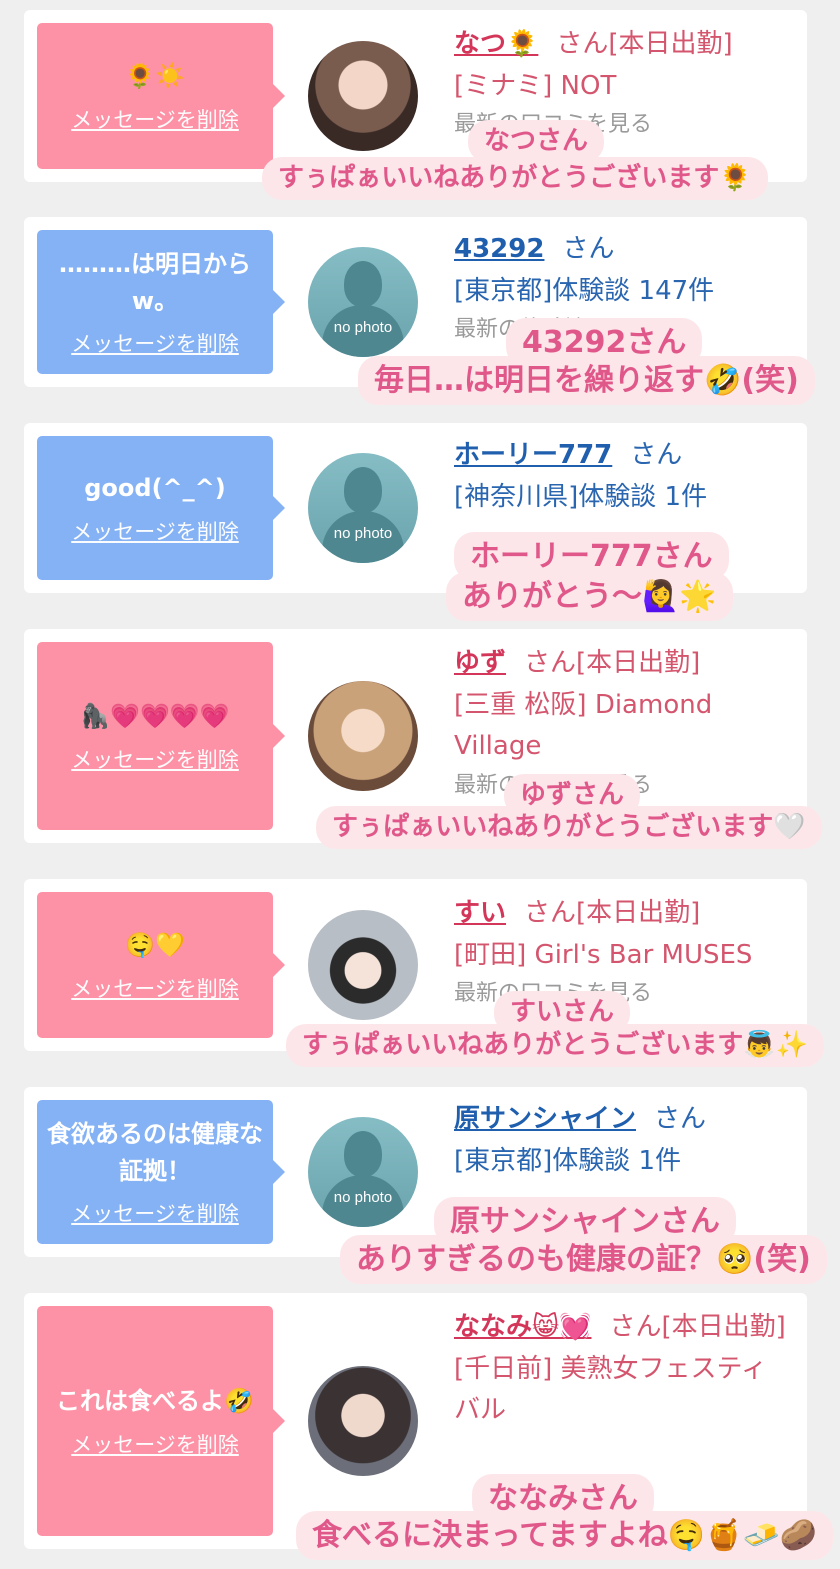 The height and width of the screenshot is (1569, 840). What do you see at coordinates (603, 954) in the screenshot?
I see `user-detail: [町田] Girl's Bar MUSES` at bounding box center [603, 954].